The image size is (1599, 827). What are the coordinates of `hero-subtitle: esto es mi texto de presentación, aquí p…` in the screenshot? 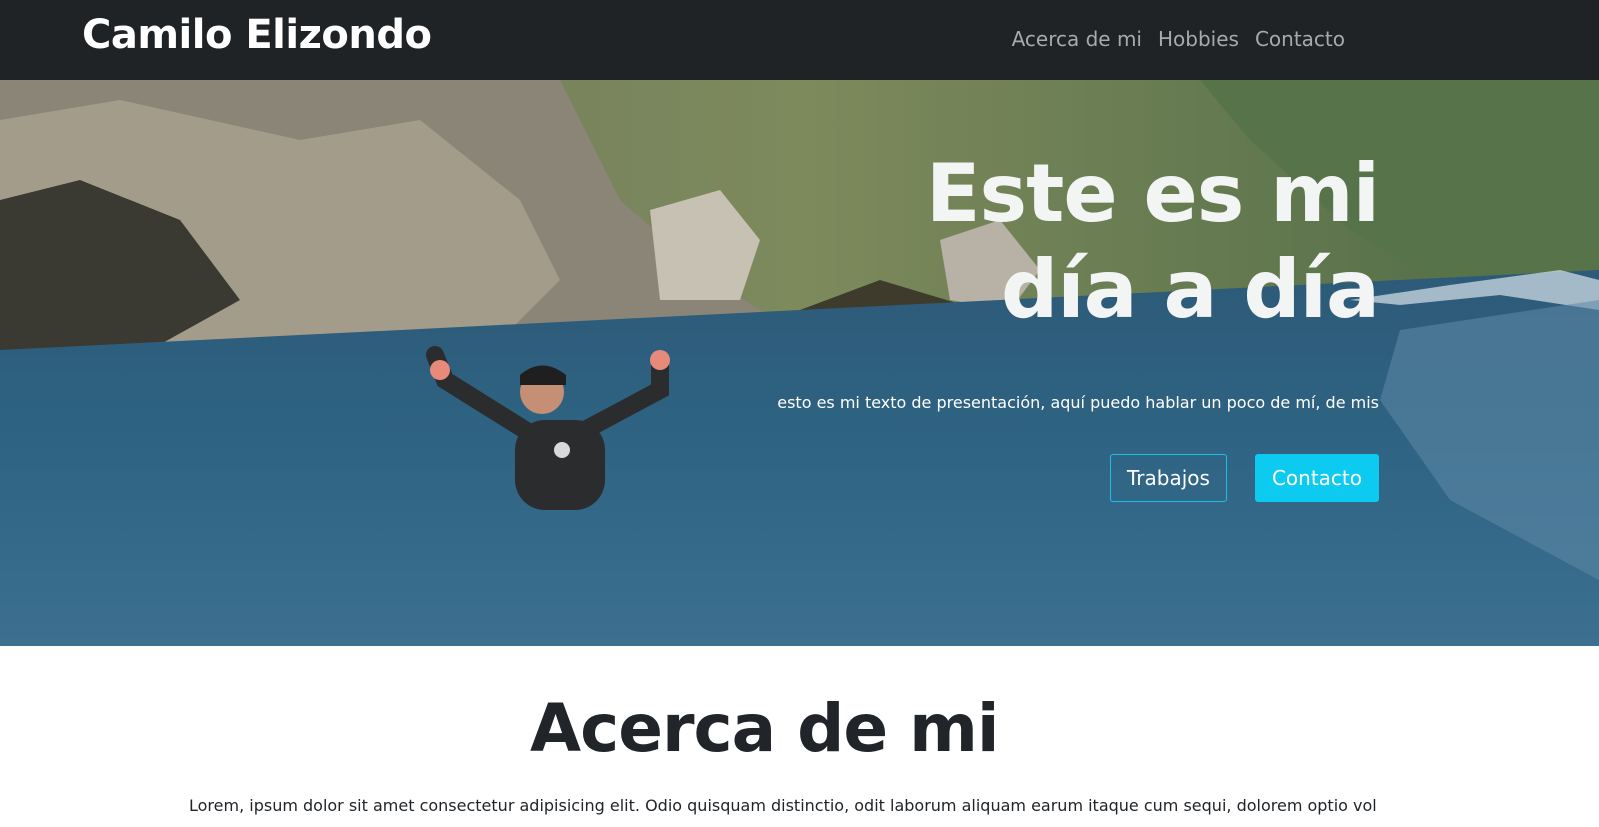 It's located at (1078, 402).